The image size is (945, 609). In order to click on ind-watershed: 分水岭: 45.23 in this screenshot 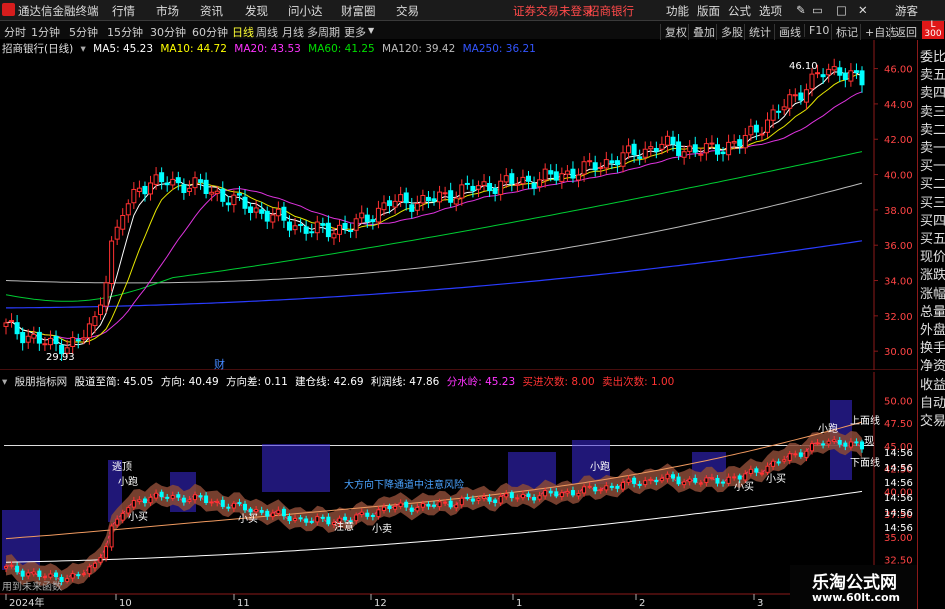, I will do `click(481, 382)`.